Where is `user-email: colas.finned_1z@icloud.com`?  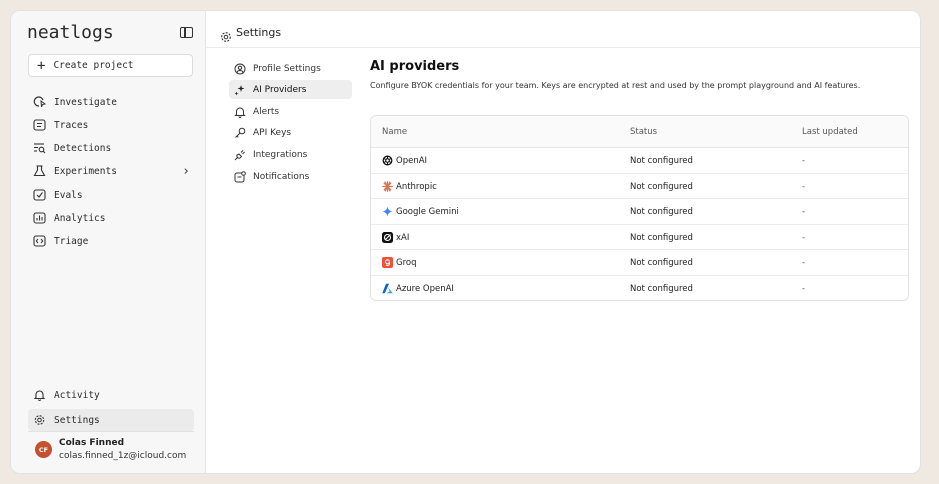
user-email: colas.finned_1z@icloud.com is located at coordinates (123, 456).